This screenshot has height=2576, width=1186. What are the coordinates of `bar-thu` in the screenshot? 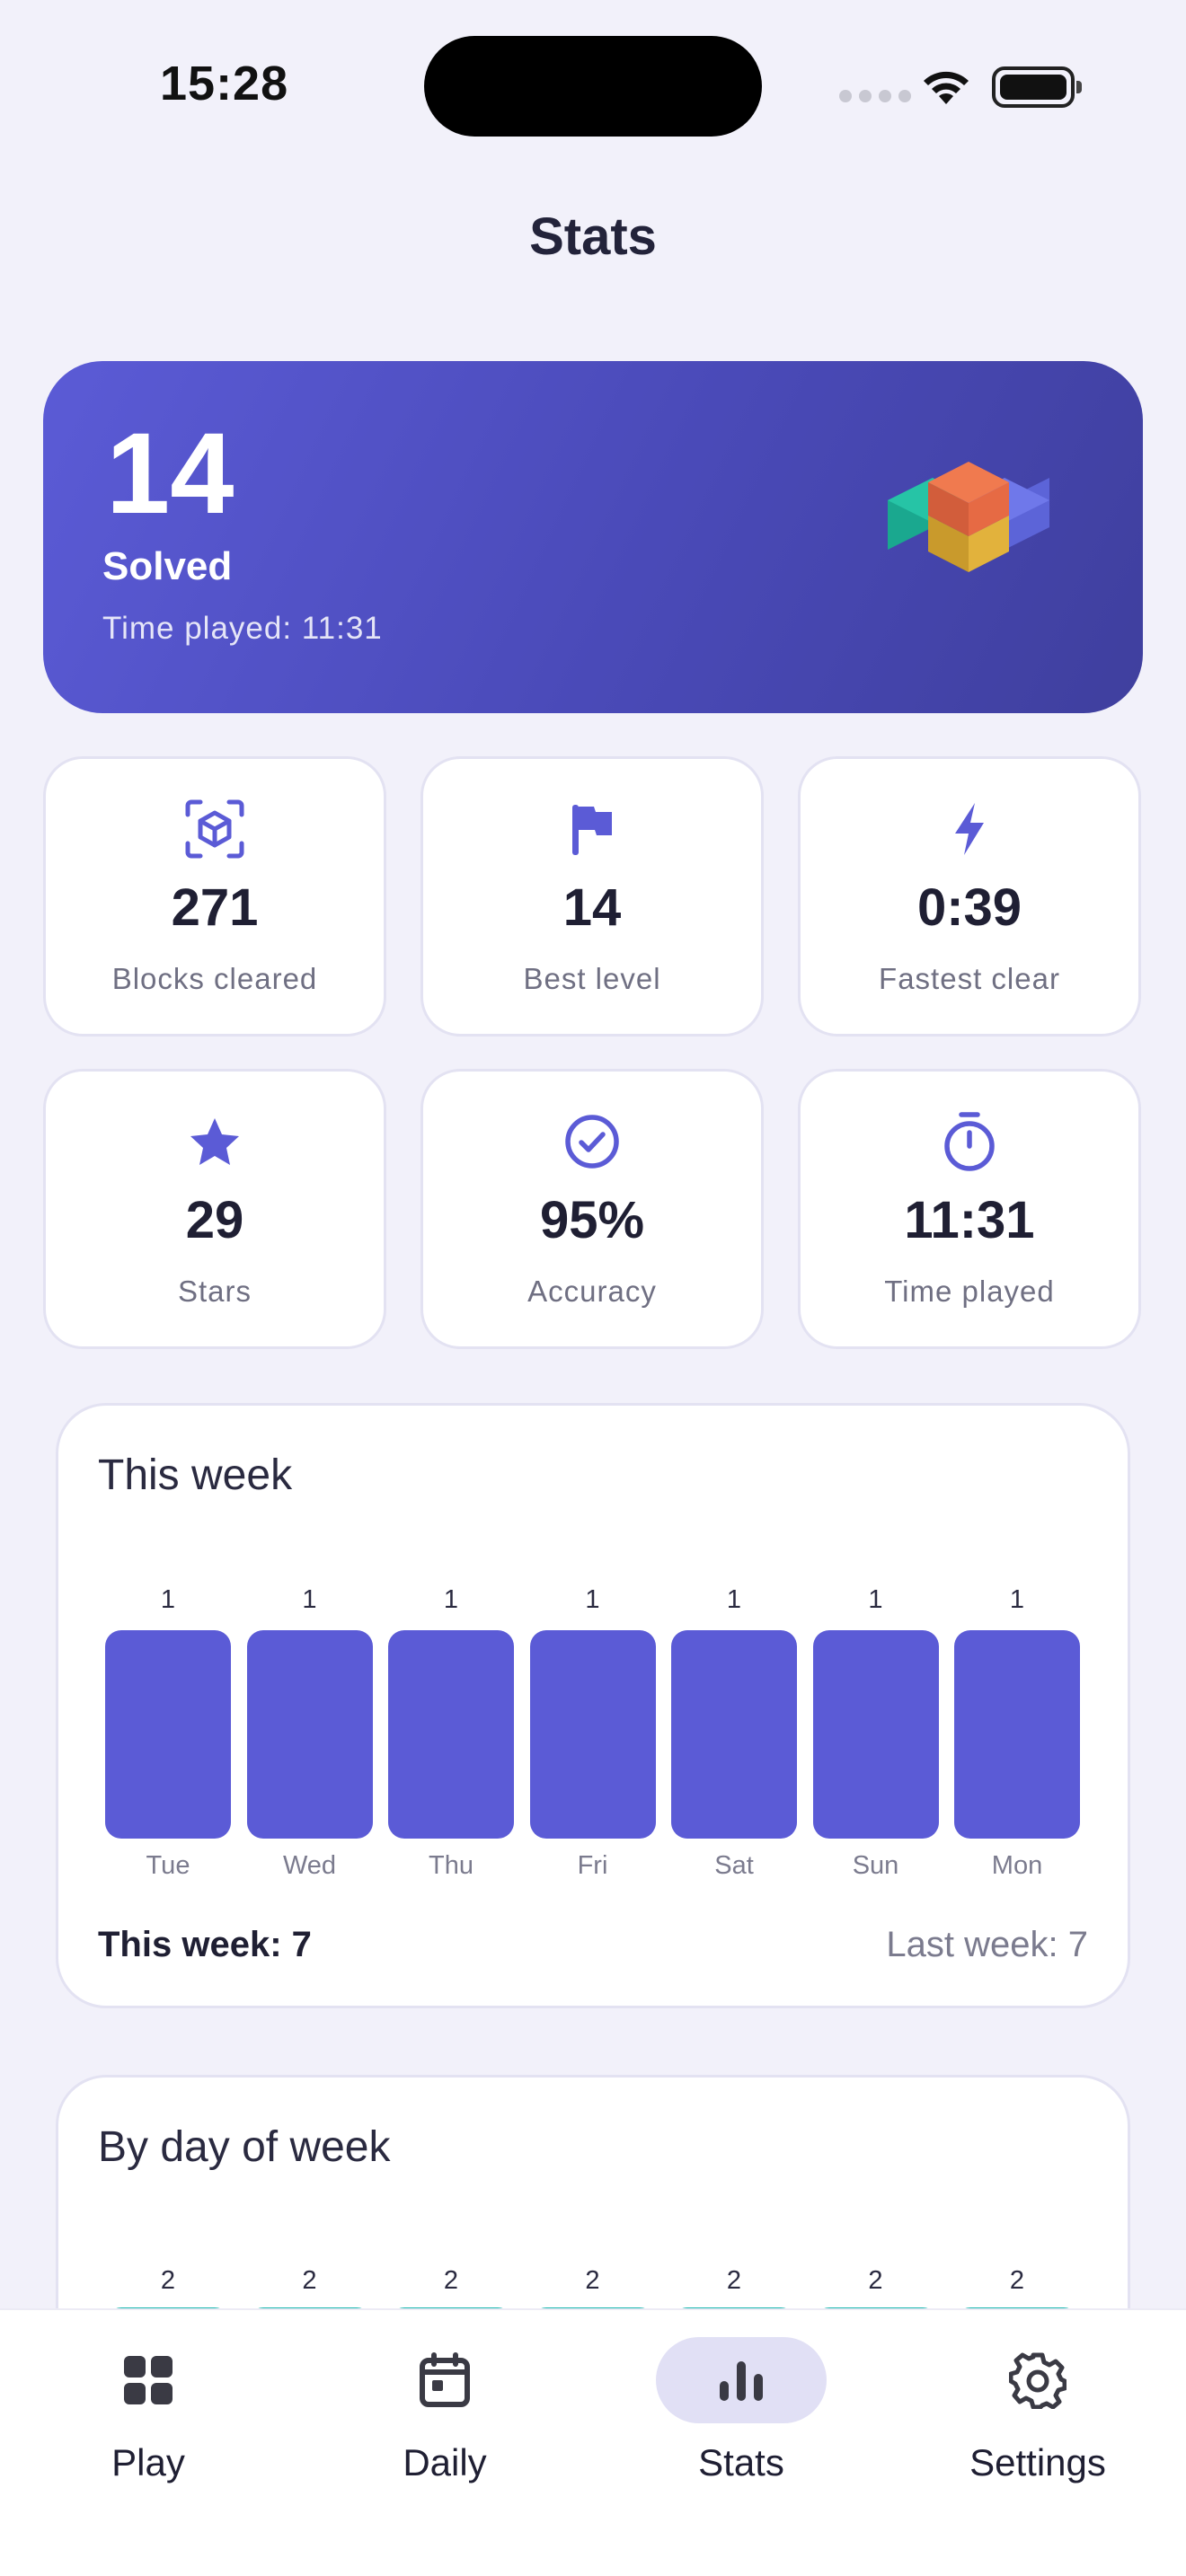 It's located at (451, 1734).